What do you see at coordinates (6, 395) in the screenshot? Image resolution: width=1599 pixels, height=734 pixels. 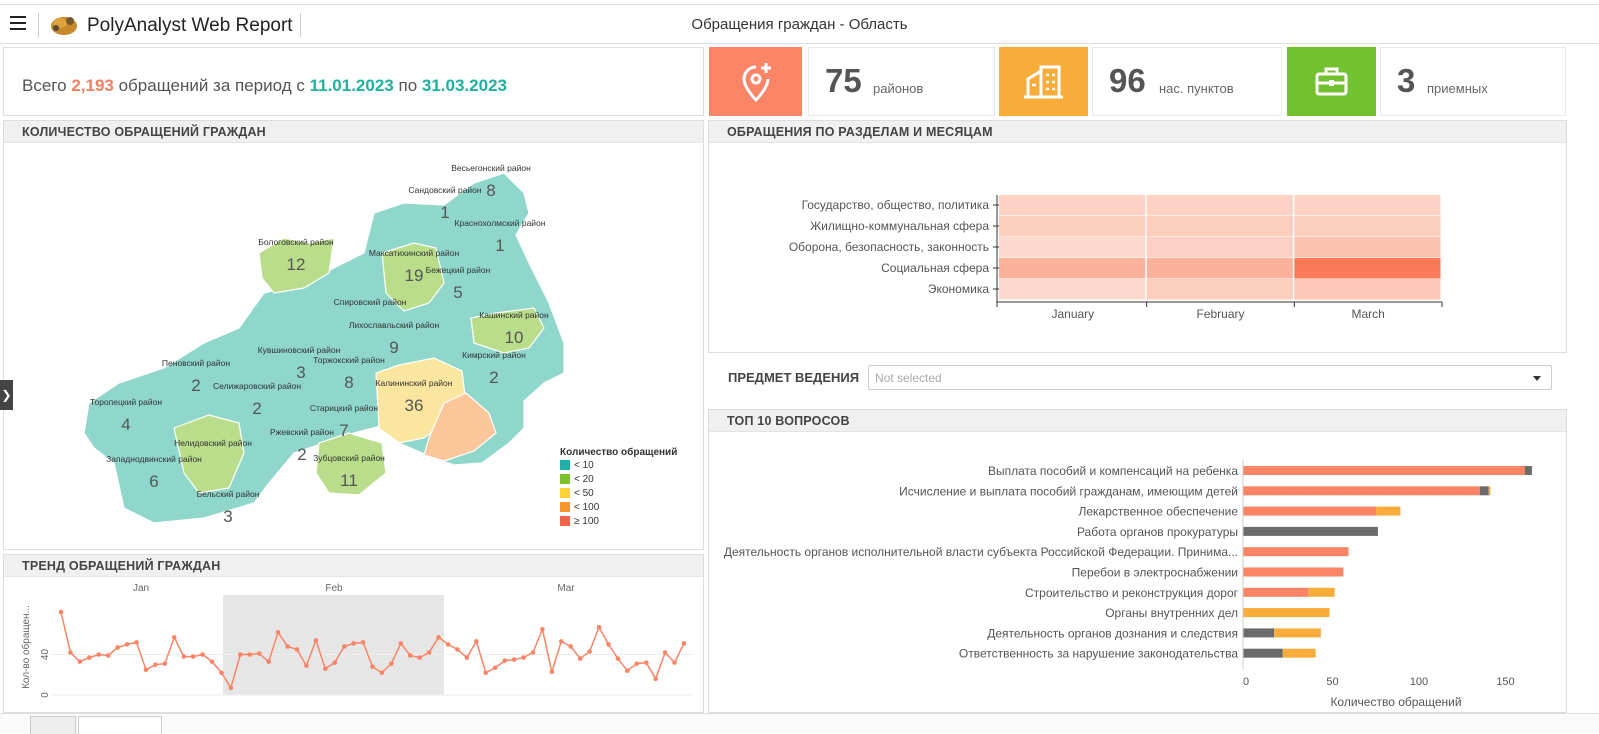 I see `expand-sidebar-button: ❯` at bounding box center [6, 395].